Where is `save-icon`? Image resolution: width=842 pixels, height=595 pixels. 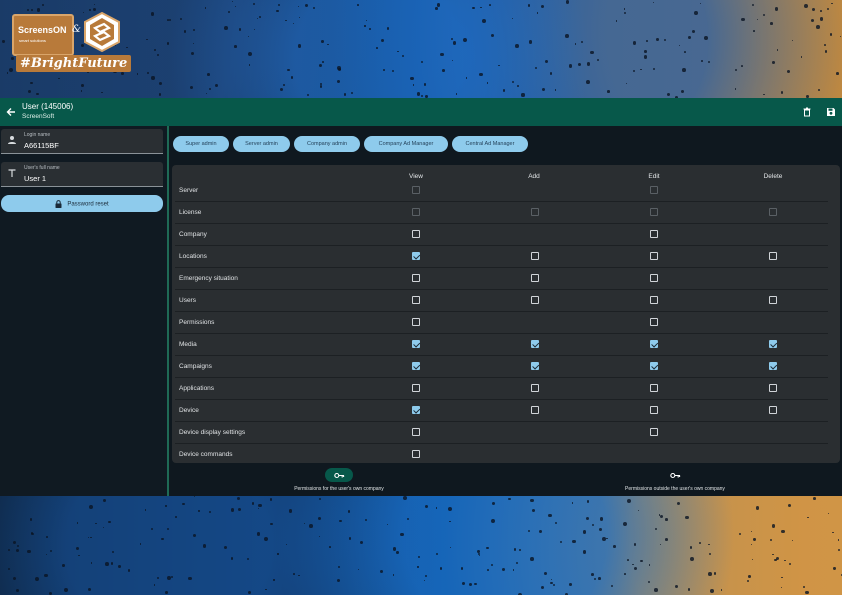 save-icon is located at coordinates (831, 112).